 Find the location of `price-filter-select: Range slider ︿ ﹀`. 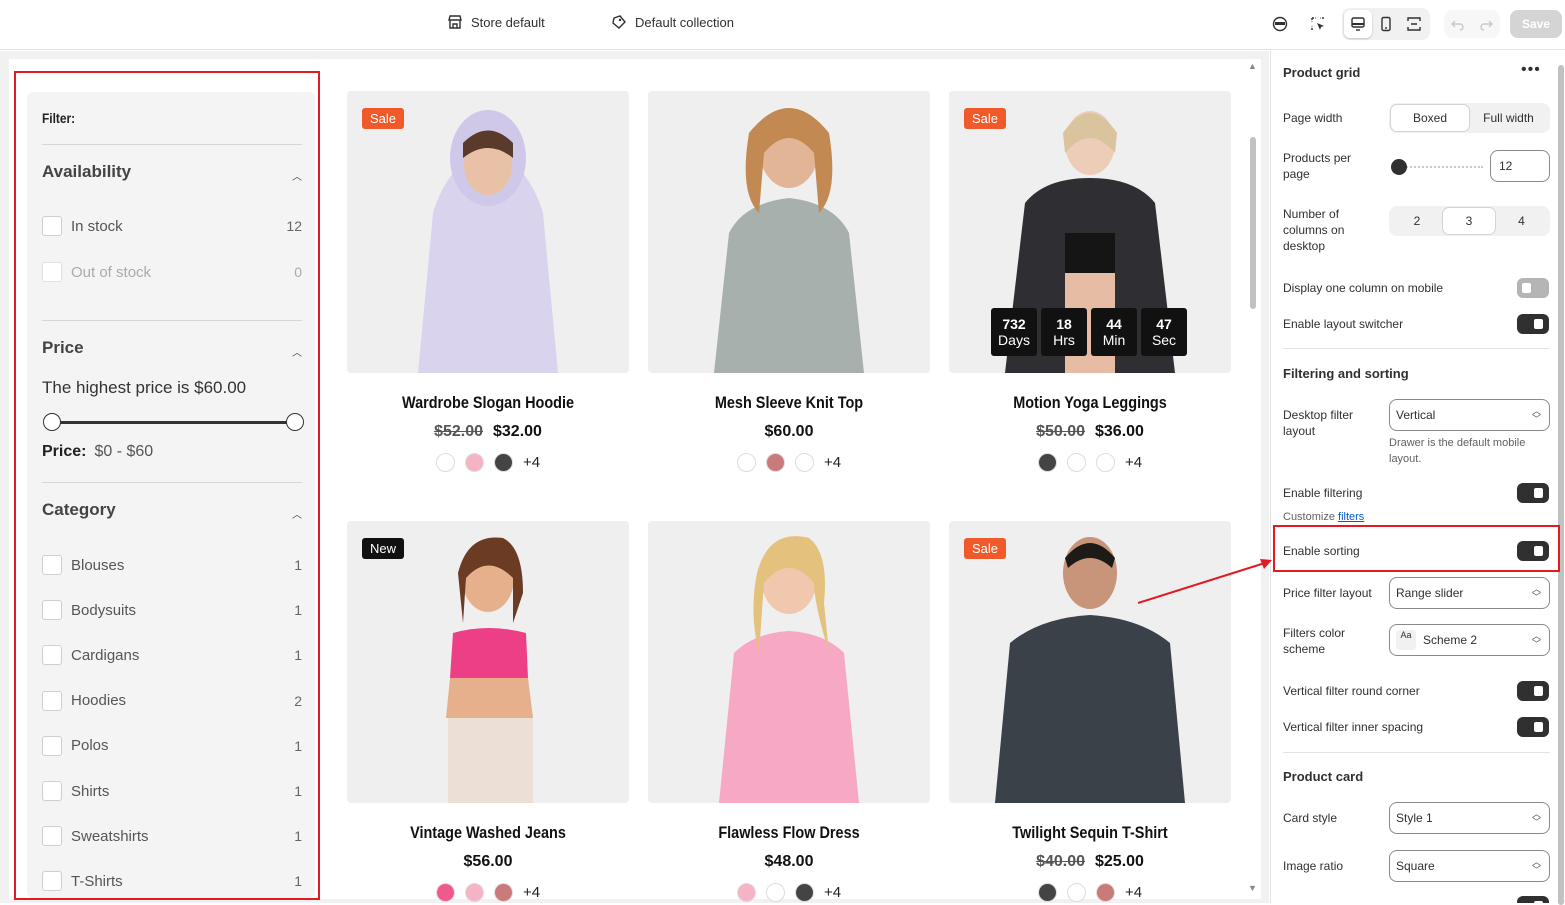

price-filter-select: Range slider ︿ ﹀ is located at coordinates (1469, 593).